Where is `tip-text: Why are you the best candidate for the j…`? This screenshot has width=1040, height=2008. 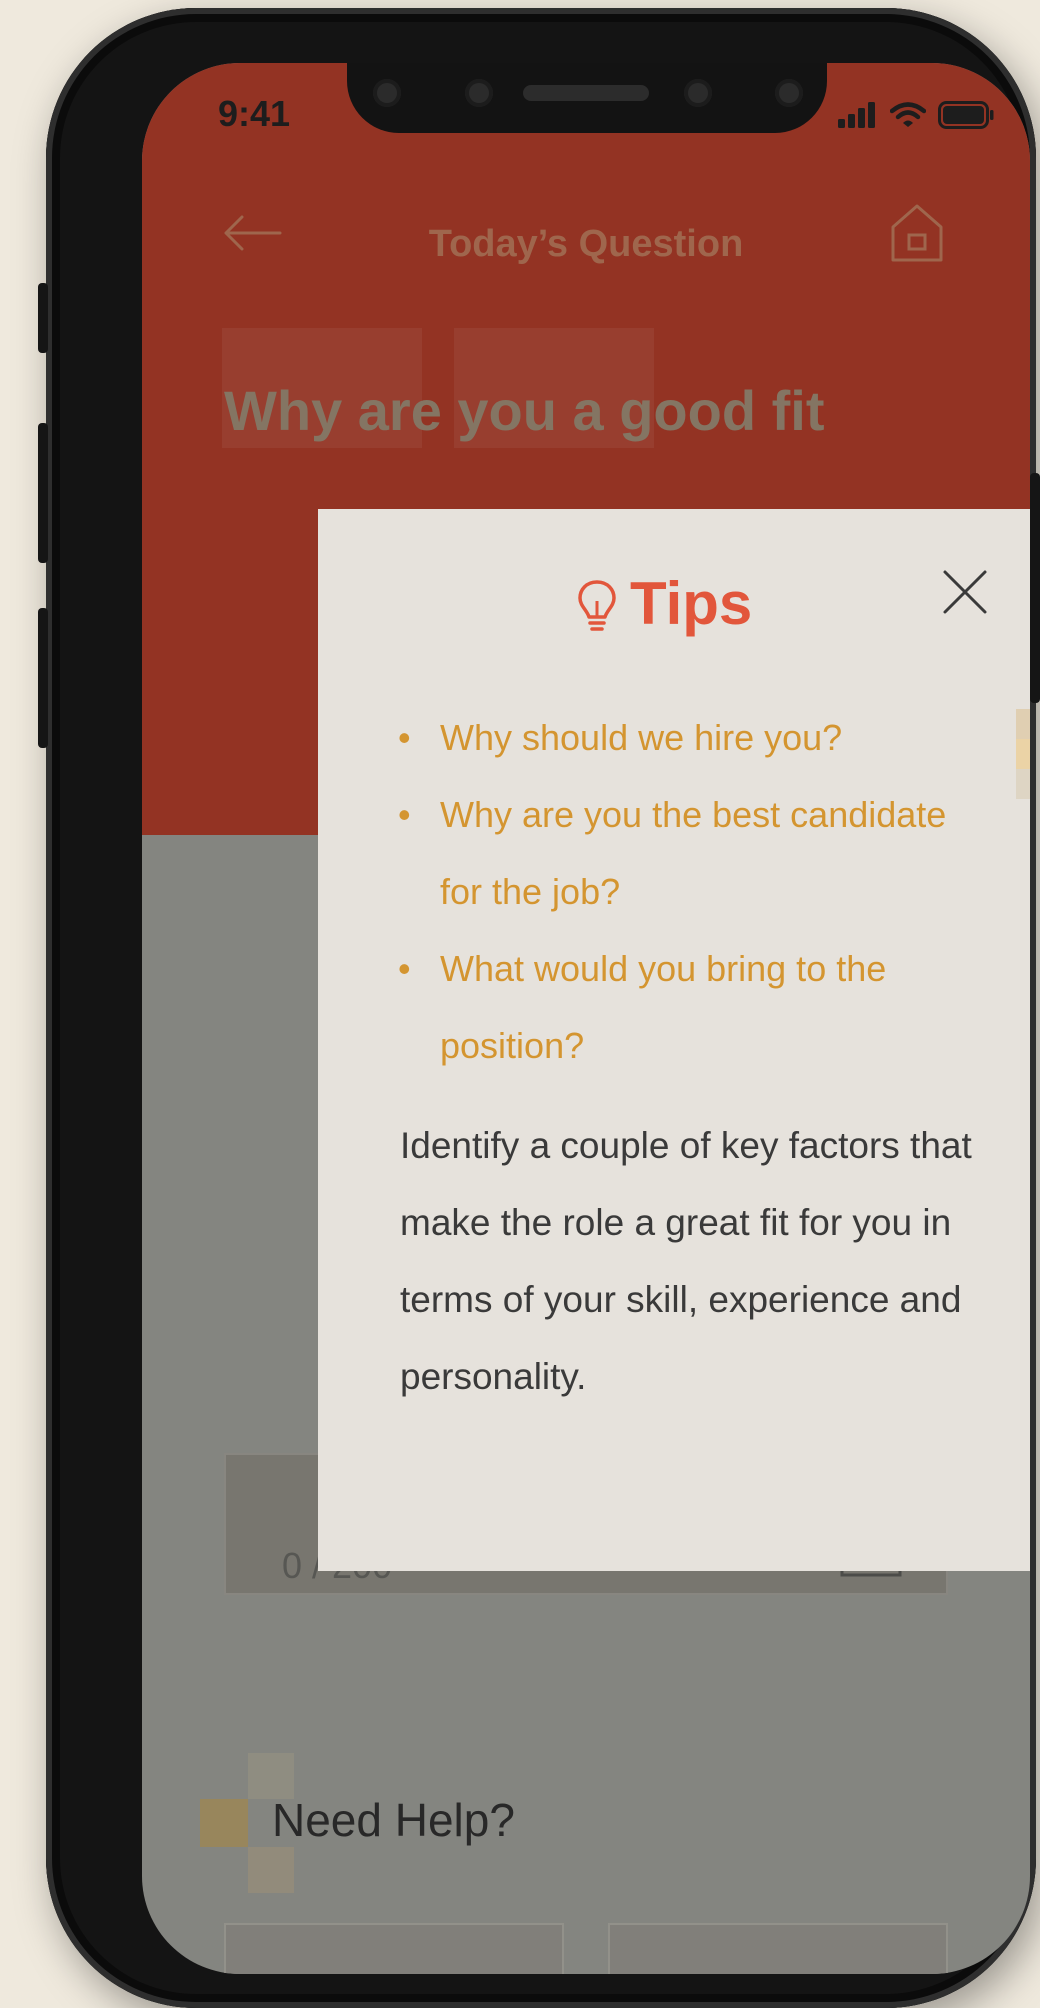 tip-text: Why are you the best candidate for the j… is located at coordinates (693, 853).